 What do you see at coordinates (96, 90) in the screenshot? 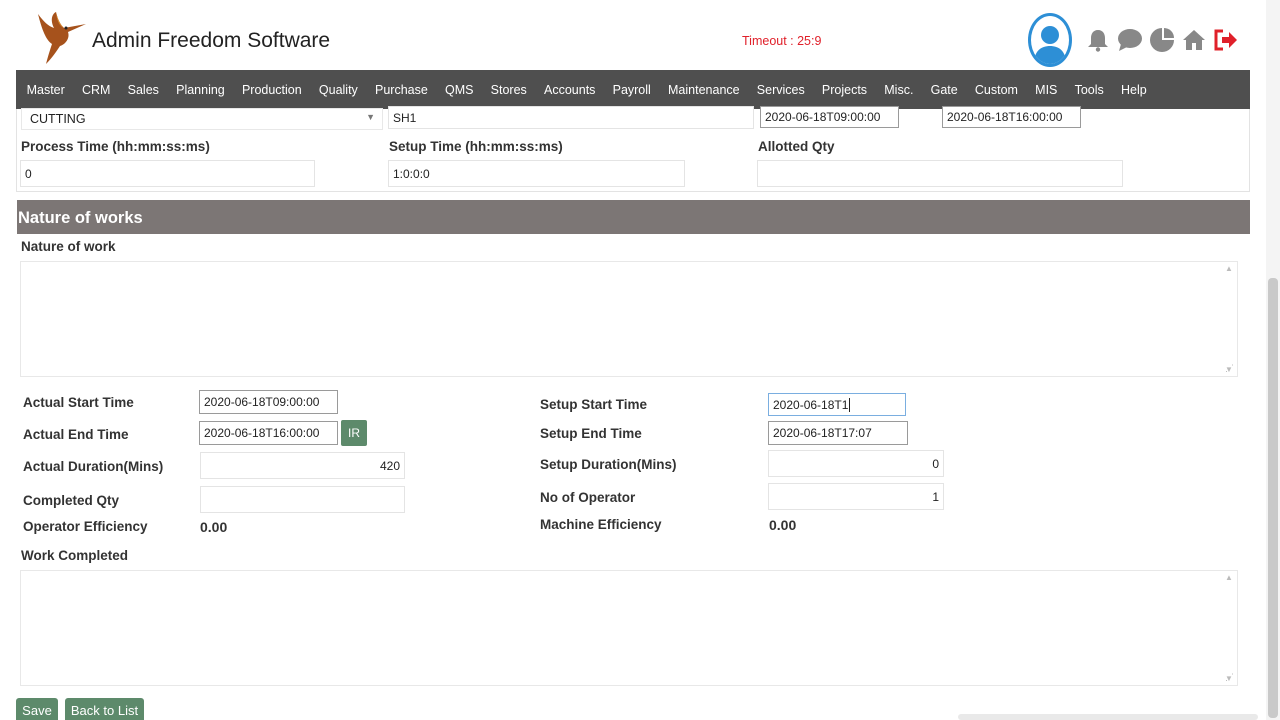
I see `nav-item-crm: CRM` at bounding box center [96, 90].